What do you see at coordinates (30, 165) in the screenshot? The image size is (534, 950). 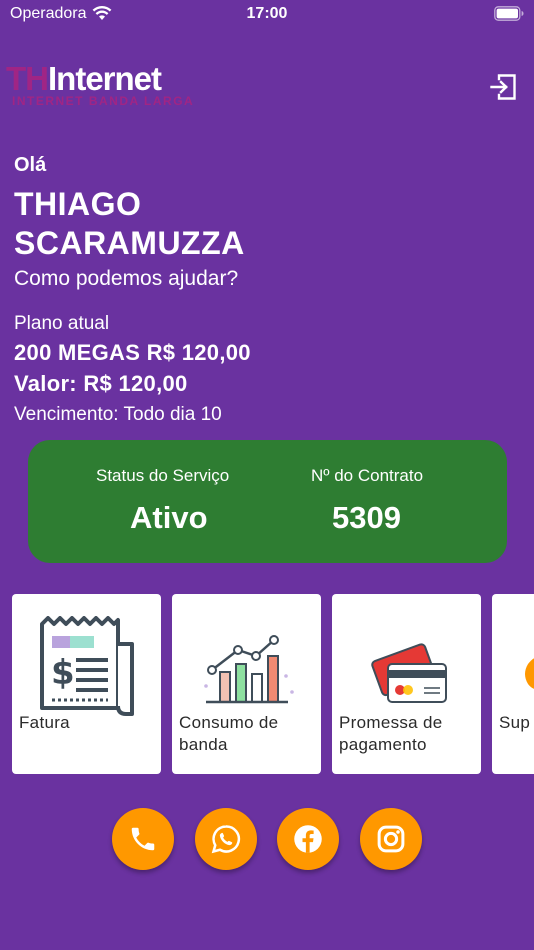 I see `greeting-text: Olá` at bounding box center [30, 165].